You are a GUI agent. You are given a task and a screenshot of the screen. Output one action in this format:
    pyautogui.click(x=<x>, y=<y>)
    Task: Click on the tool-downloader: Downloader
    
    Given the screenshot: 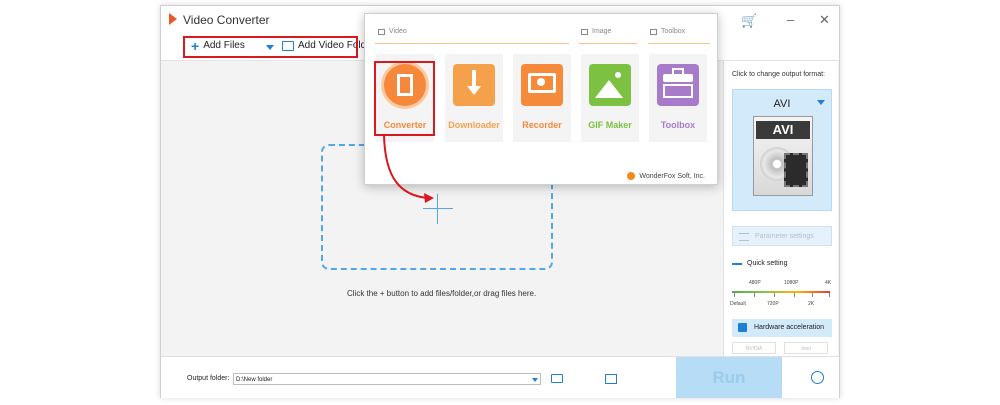 What is the action you would take?
    pyautogui.click(x=474, y=98)
    